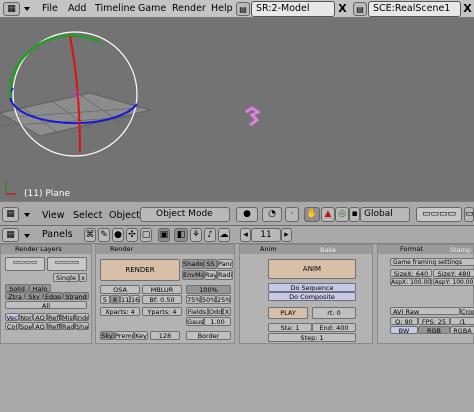 The image size is (474, 412). What do you see at coordinates (467, 9) in the screenshot?
I see `scene-delete-icon: X` at bounding box center [467, 9].